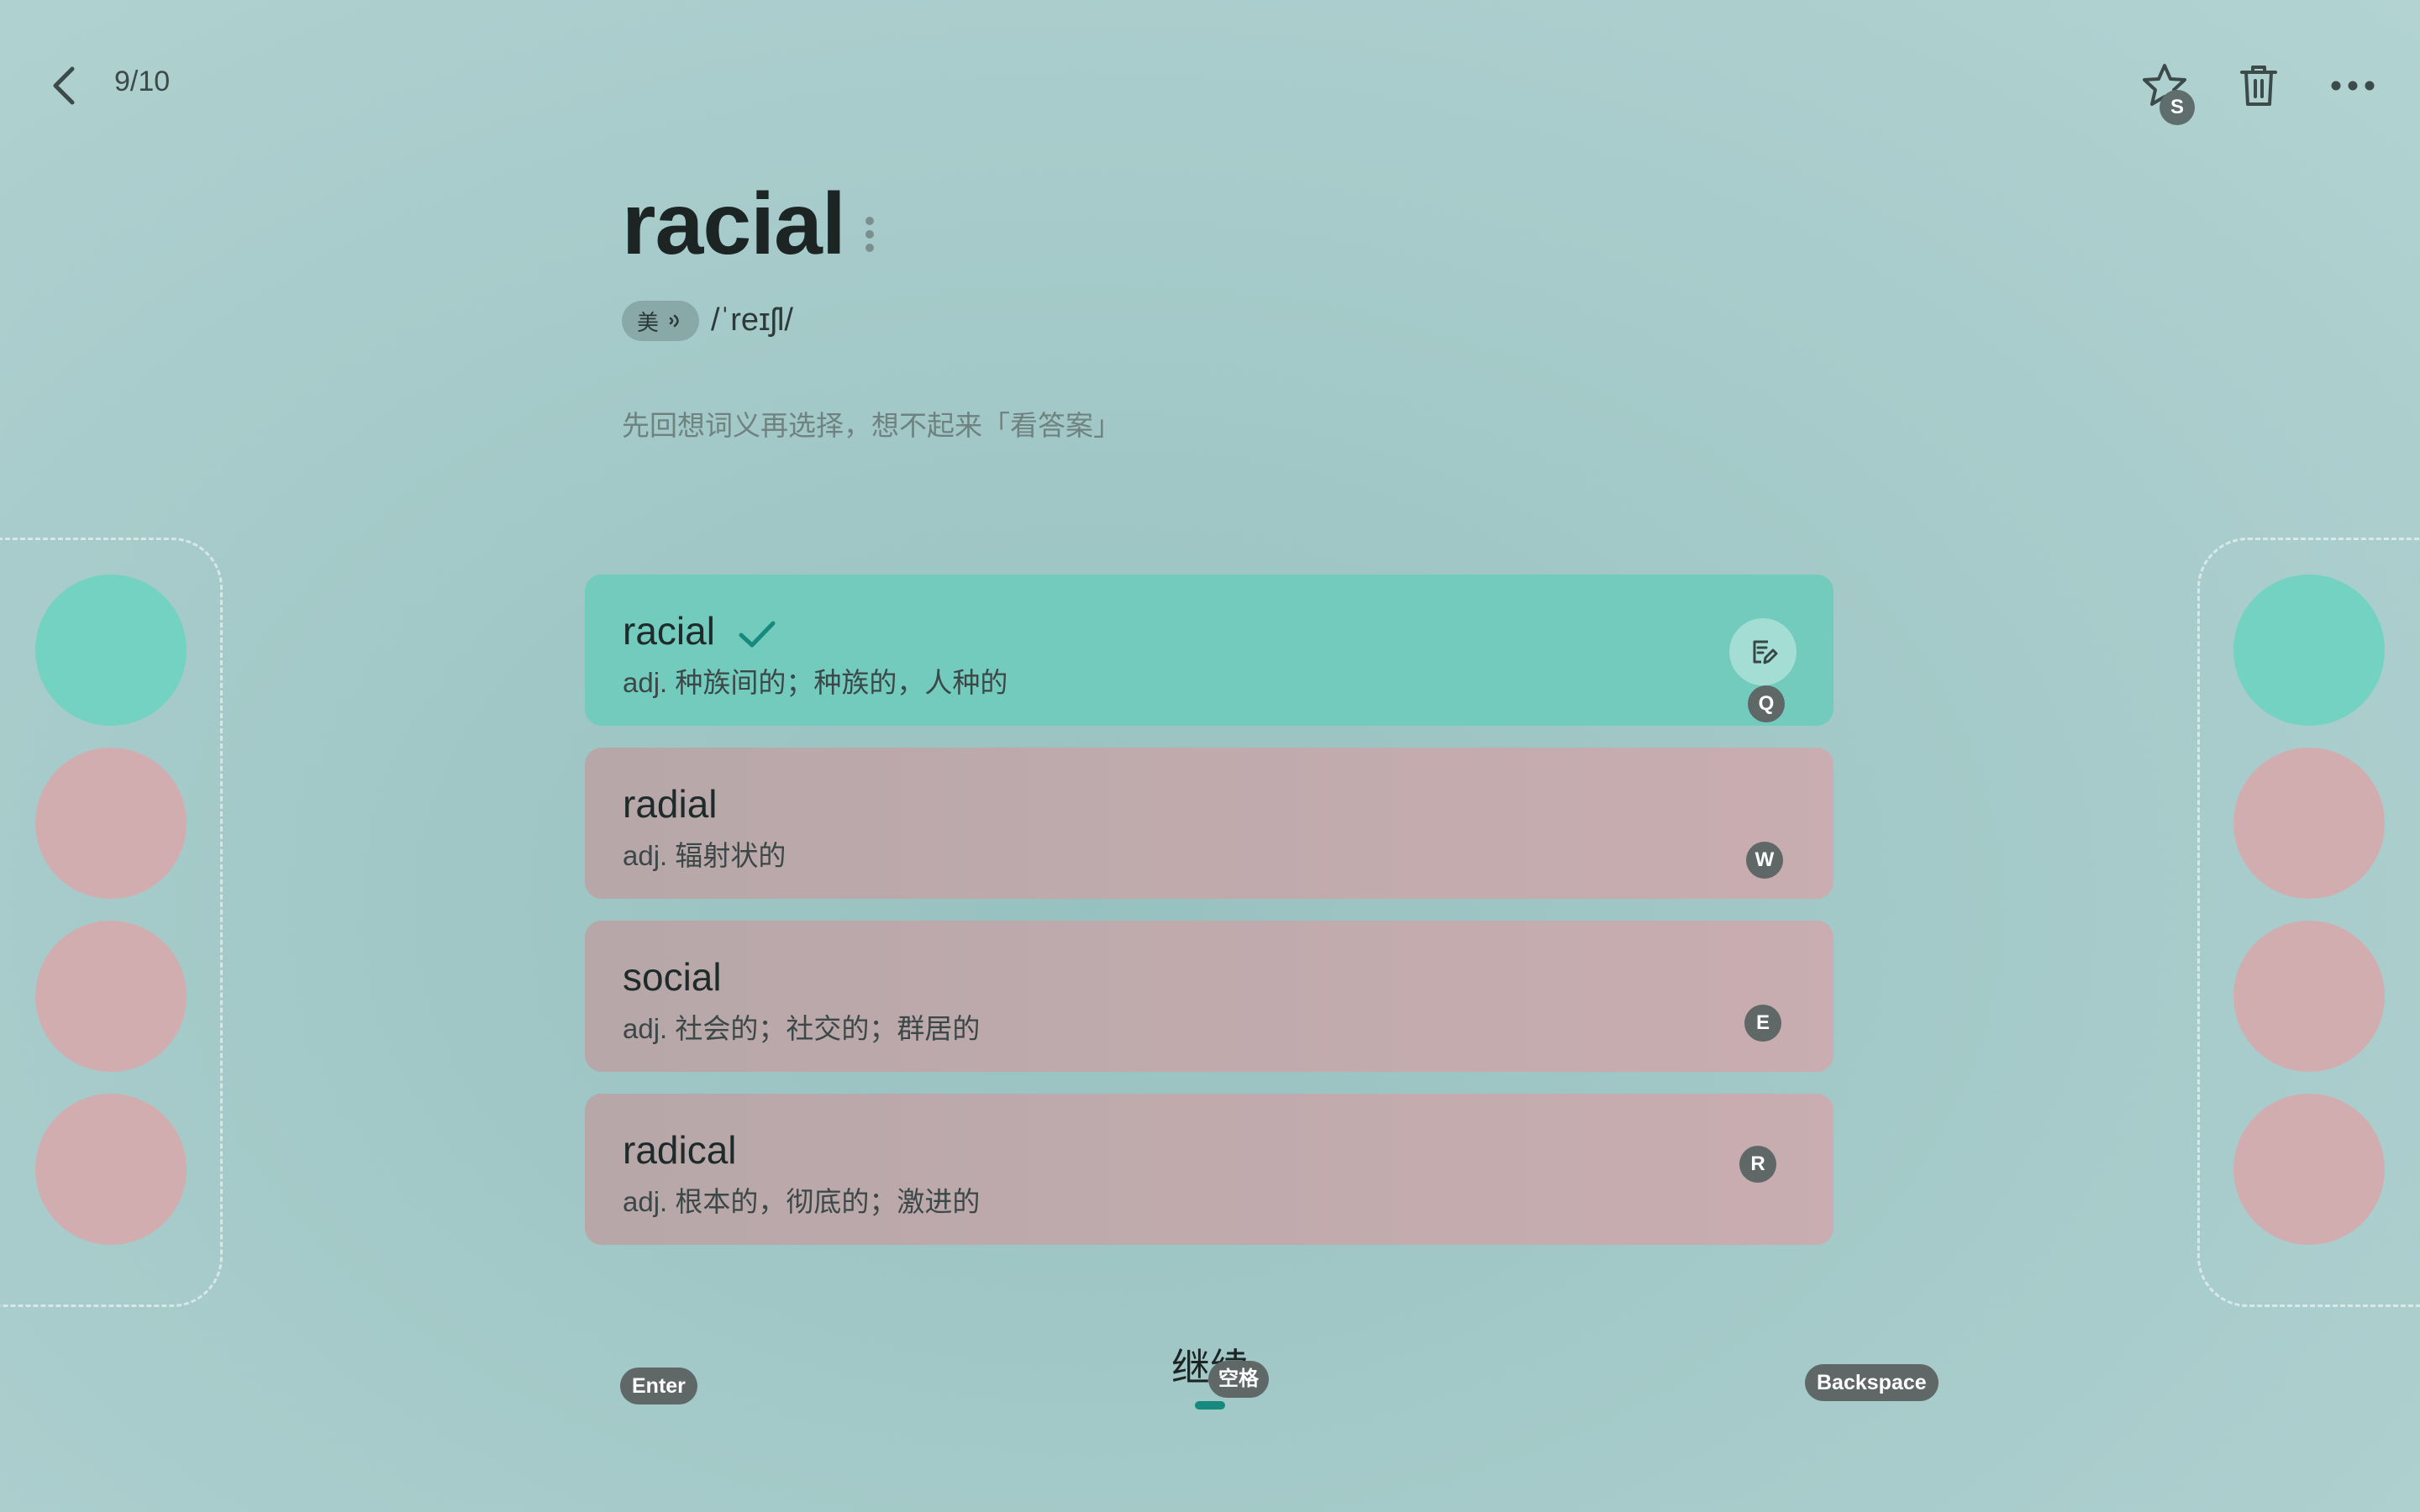  What do you see at coordinates (1209, 996) in the screenshot?
I see `option-card-e: social adj. 社会的；社交的；群居的 E` at bounding box center [1209, 996].